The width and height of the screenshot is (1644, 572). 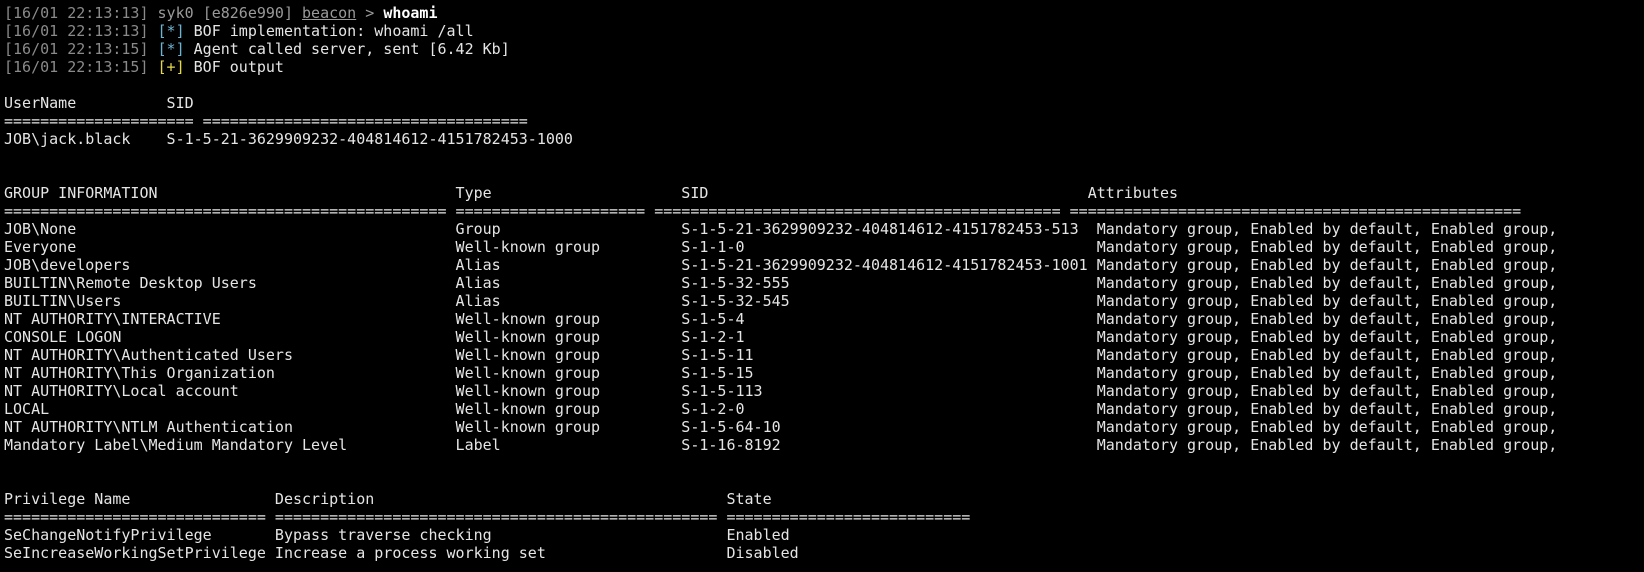 What do you see at coordinates (238, 67) in the screenshot?
I see `log-text: BOF output` at bounding box center [238, 67].